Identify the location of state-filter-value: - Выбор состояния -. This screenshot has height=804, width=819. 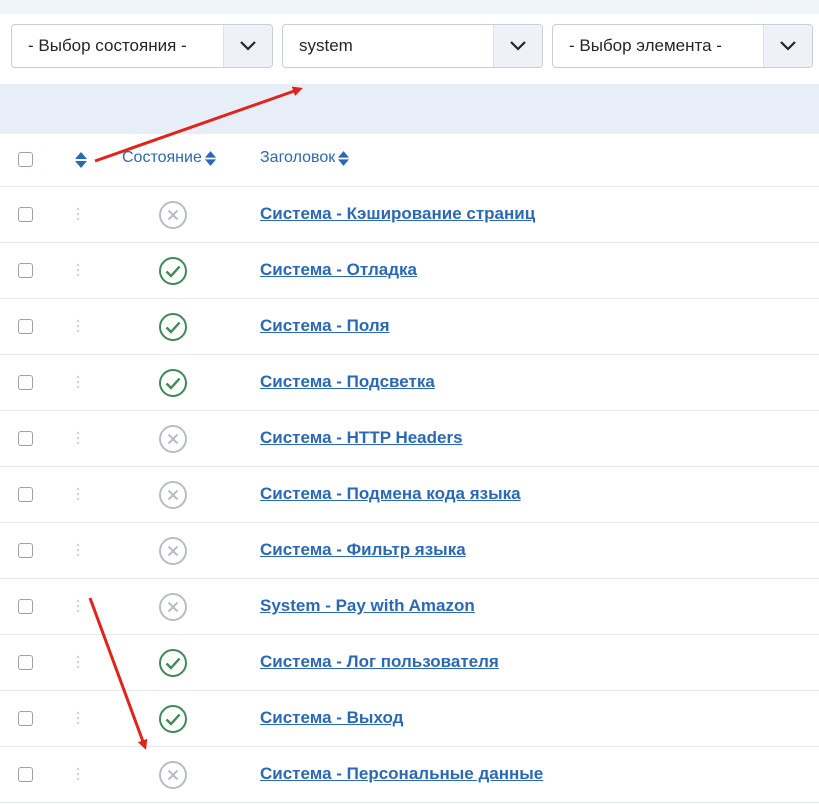
(107, 45).